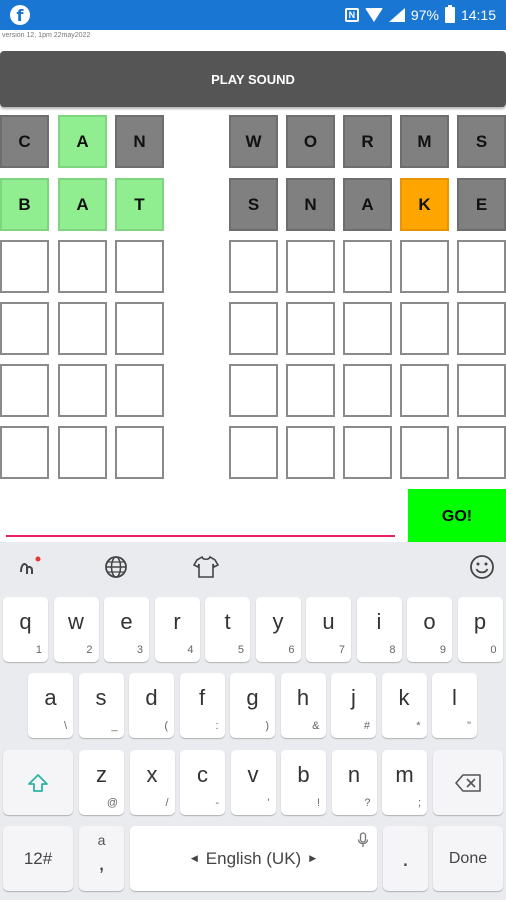 Image resolution: width=506 pixels, height=900 pixels. Describe the element at coordinates (429, 621) in the screenshot. I see `key-label: o` at that location.